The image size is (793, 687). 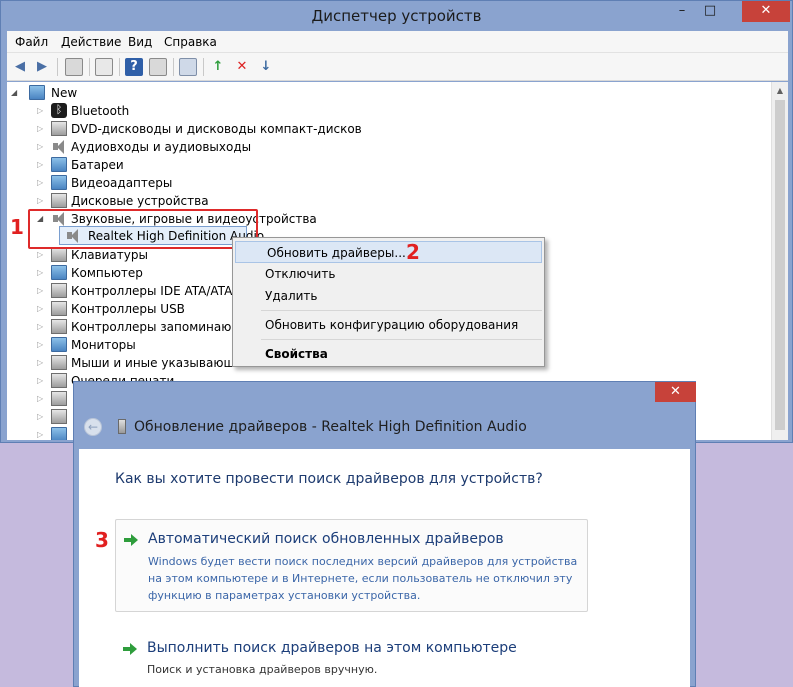 I want to click on menu-item-label: Свойства, so click(x=296, y=354).